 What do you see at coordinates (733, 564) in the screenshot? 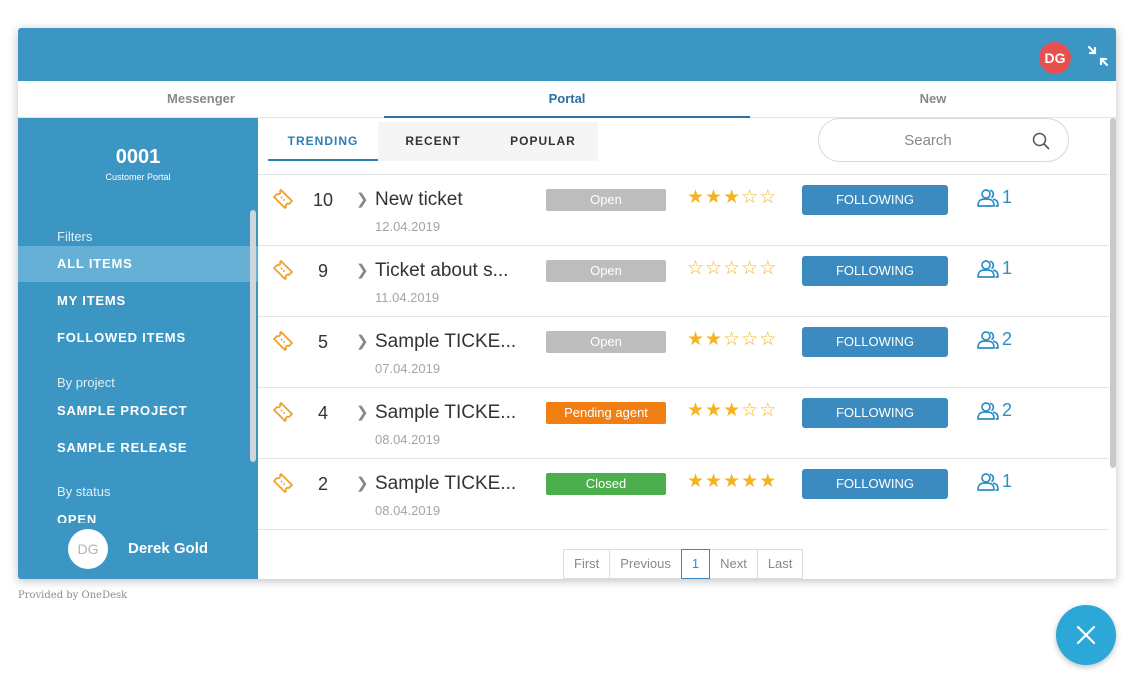
I see `page-next-button: Next` at bounding box center [733, 564].